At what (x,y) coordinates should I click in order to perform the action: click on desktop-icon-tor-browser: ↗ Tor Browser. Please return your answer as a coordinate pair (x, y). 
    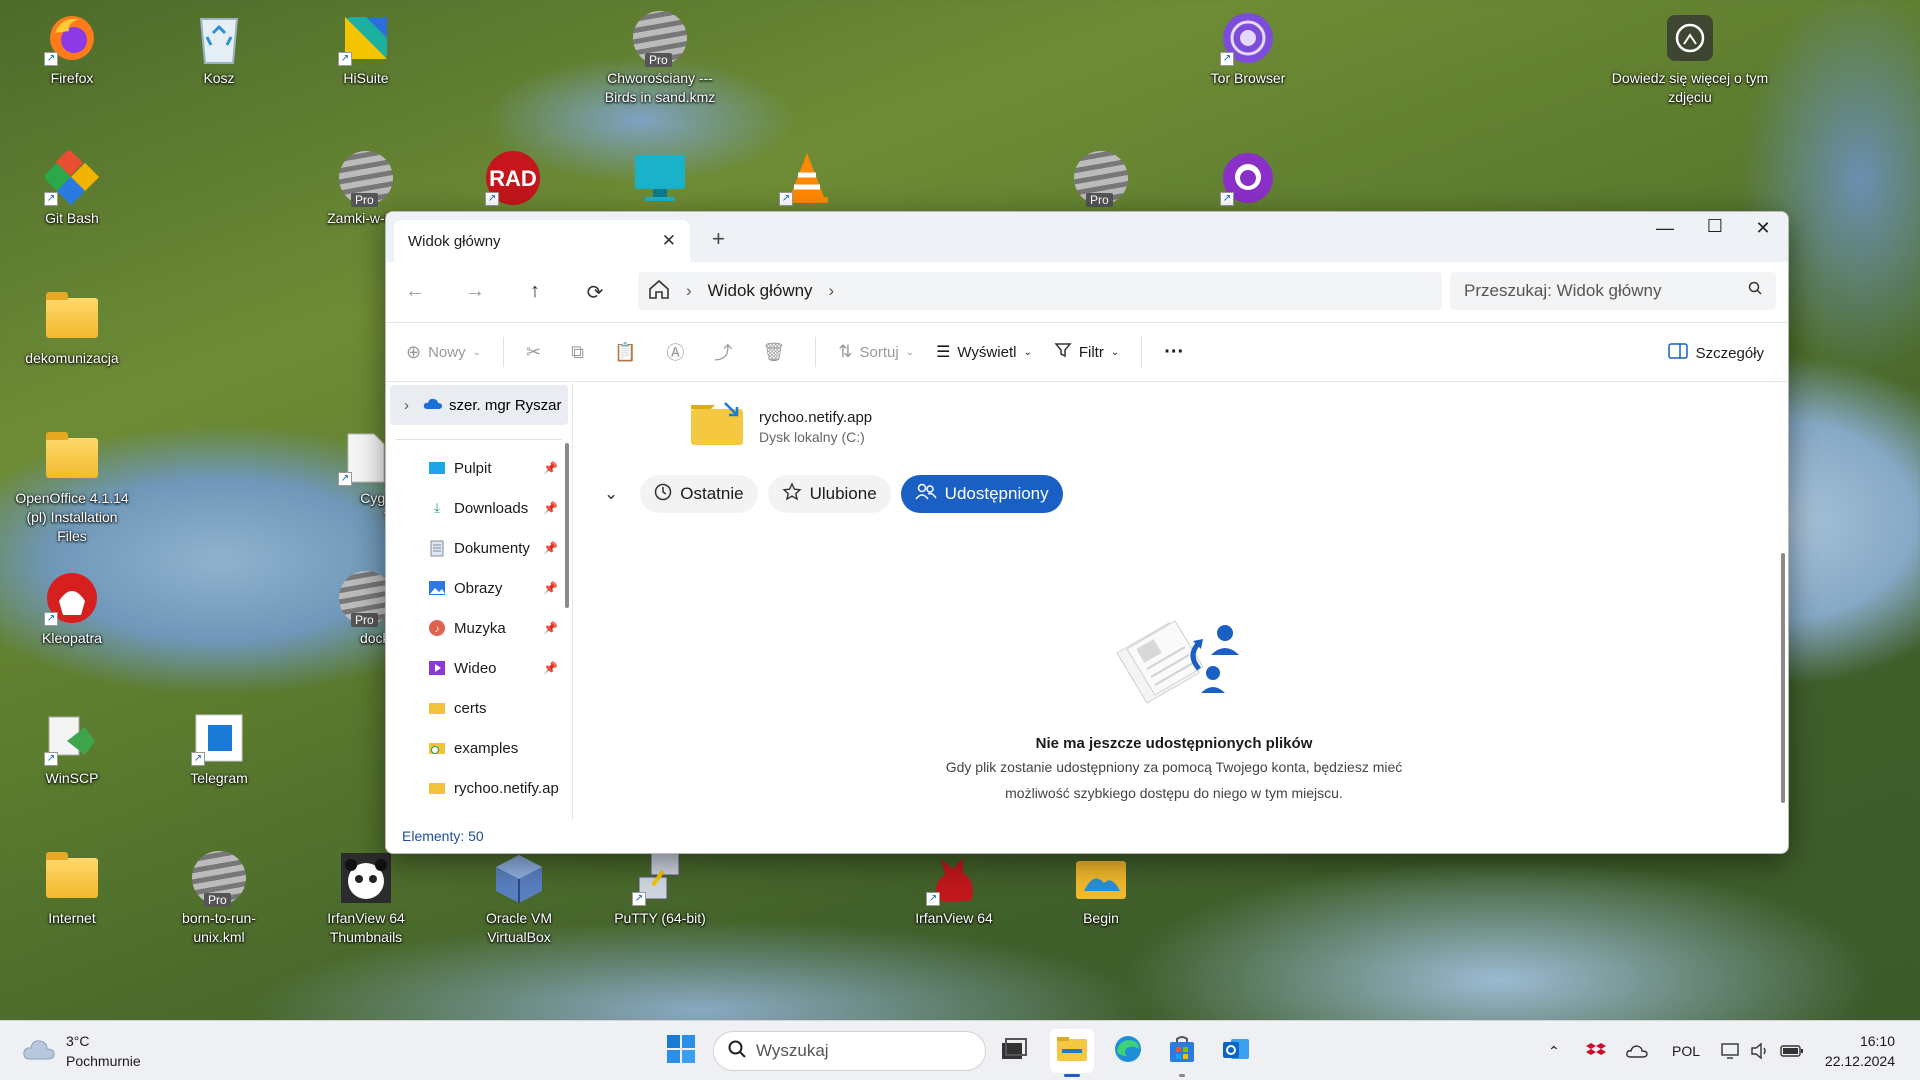
    Looking at the image, I should click on (1248, 49).